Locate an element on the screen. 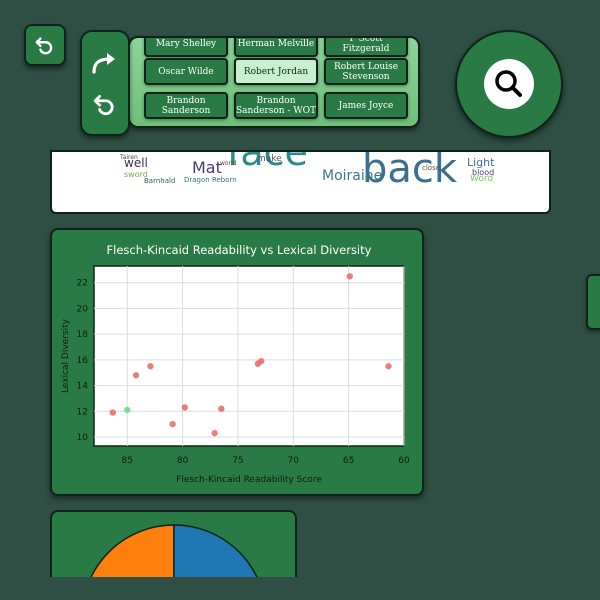  y-tick-label: 14 is located at coordinates (83, 387).